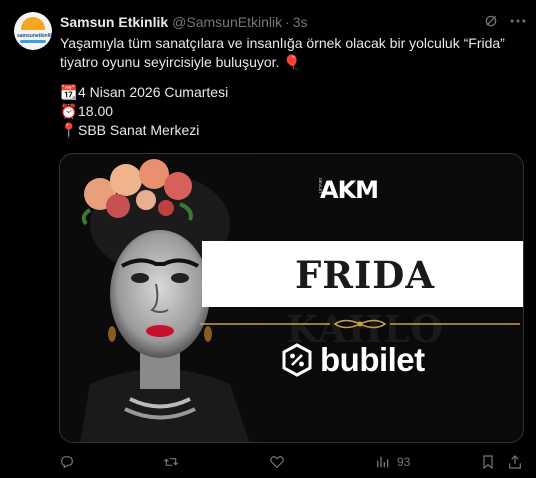  I want to click on avatar-logo-text: samsunetkinlik, so click(34, 36).